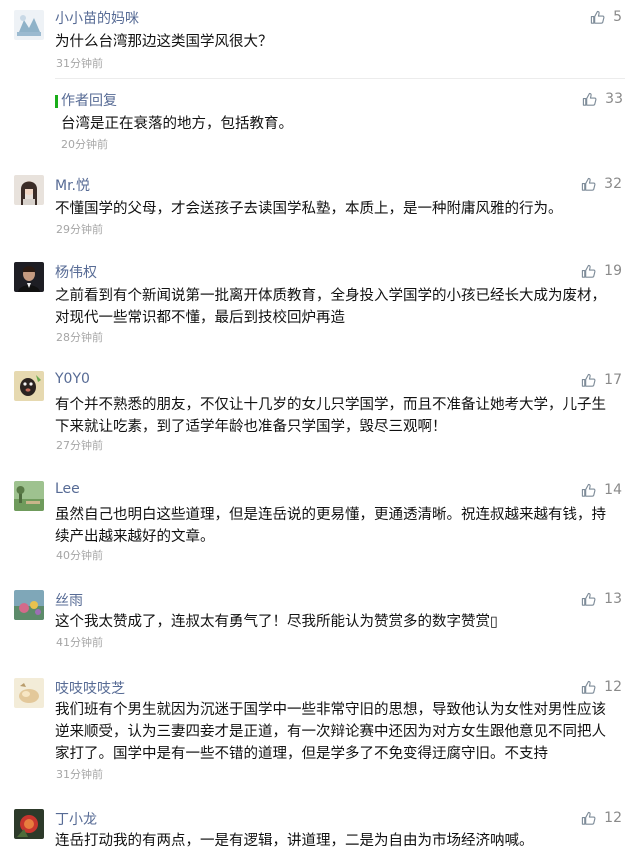 The width and height of the screenshot is (640, 852). I want to click on comment-time: 40分钟前, so click(79, 555).